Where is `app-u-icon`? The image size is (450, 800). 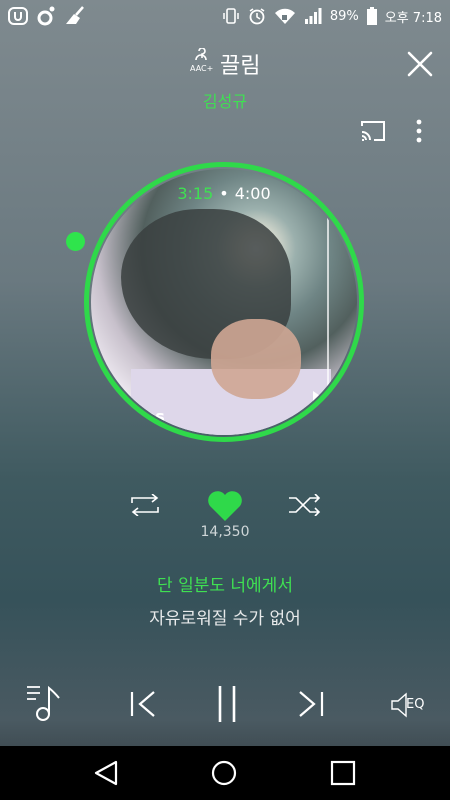 app-u-icon is located at coordinates (18, 16).